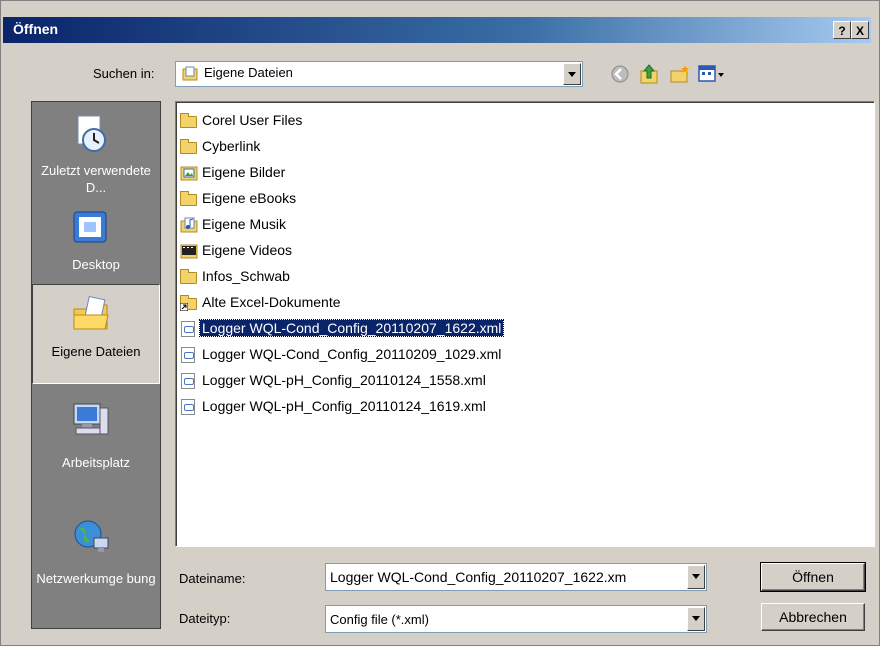 This screenshot has width=880, height=646. I want to click on open-button: Öffnen, so click(813, 577).